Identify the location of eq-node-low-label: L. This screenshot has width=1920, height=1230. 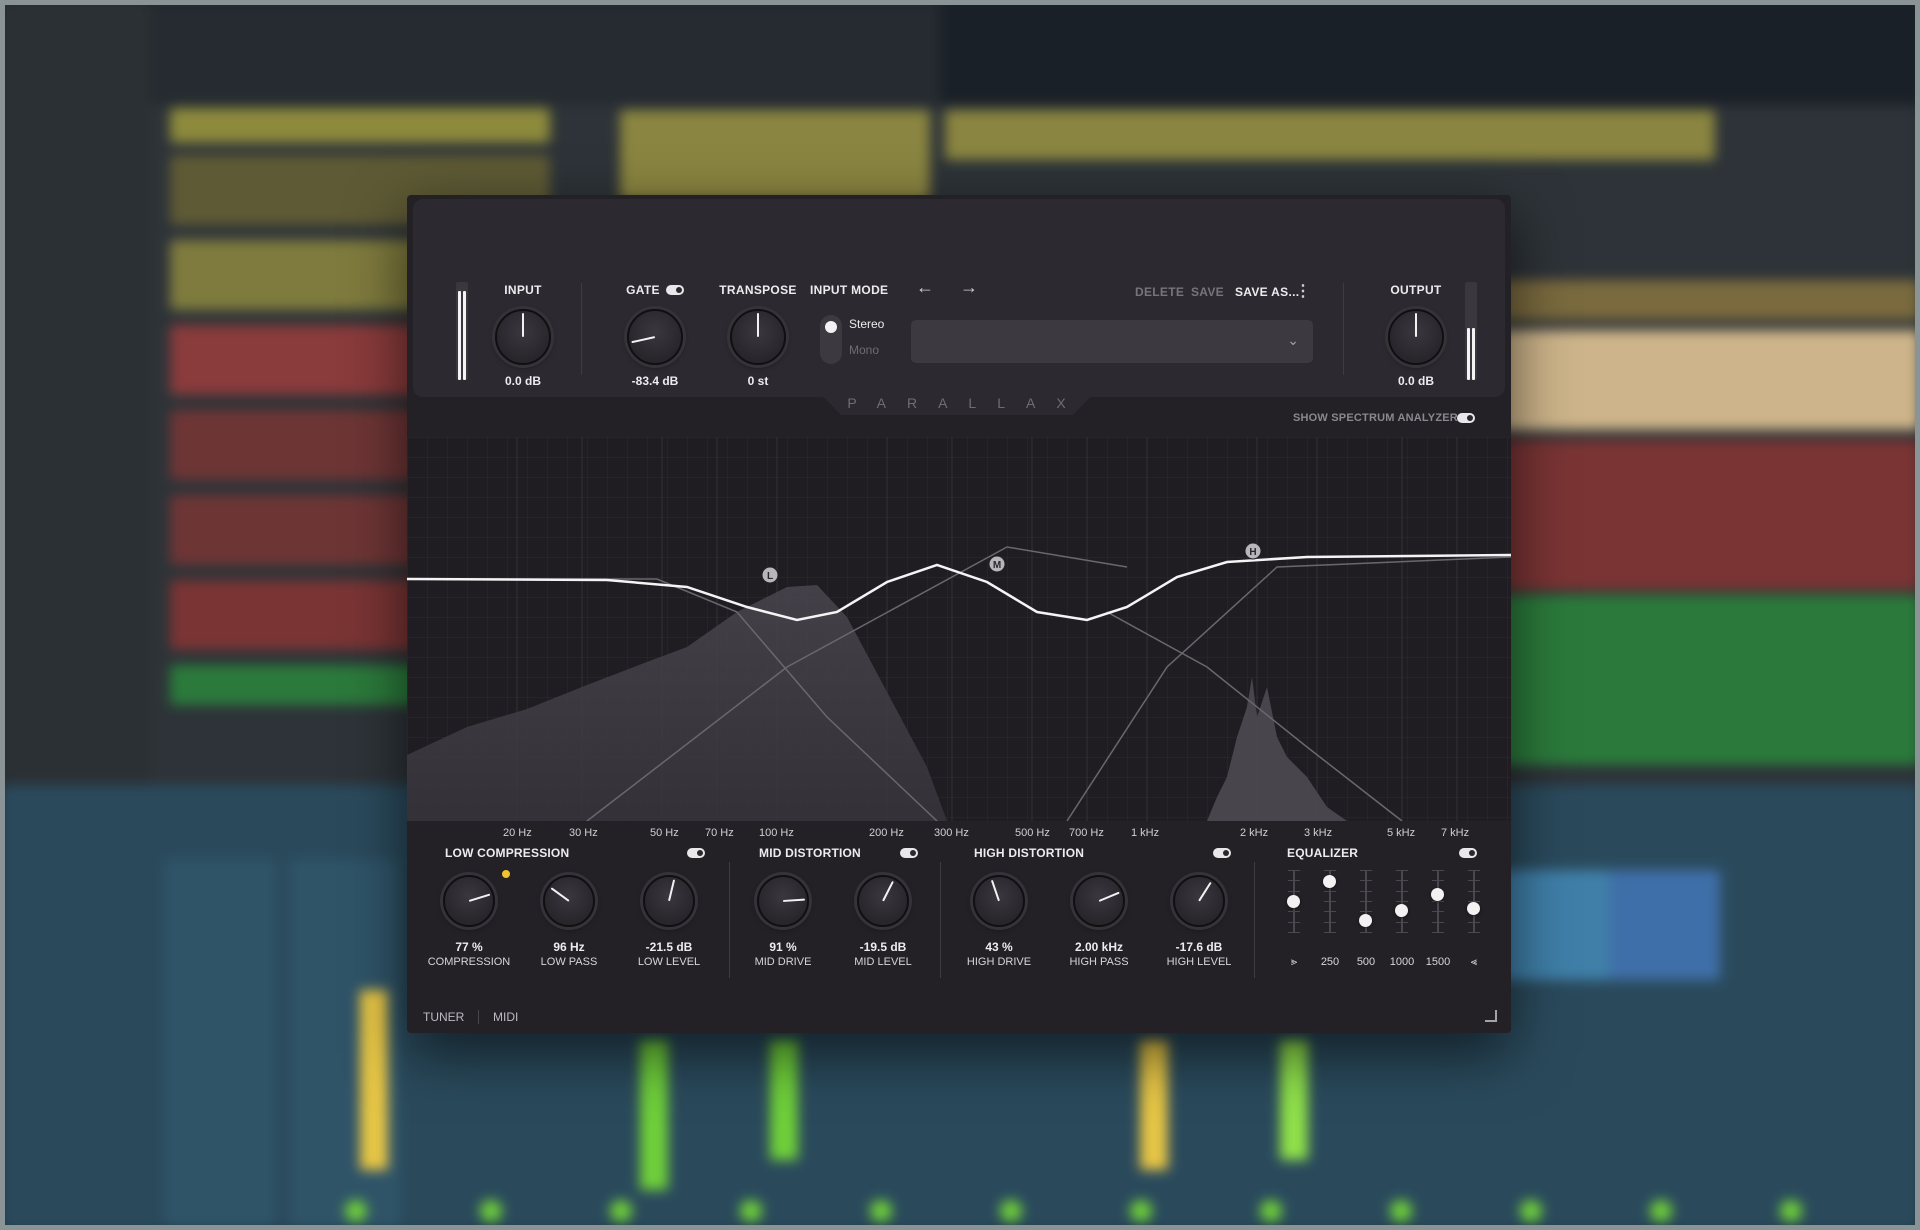
(770, 576).